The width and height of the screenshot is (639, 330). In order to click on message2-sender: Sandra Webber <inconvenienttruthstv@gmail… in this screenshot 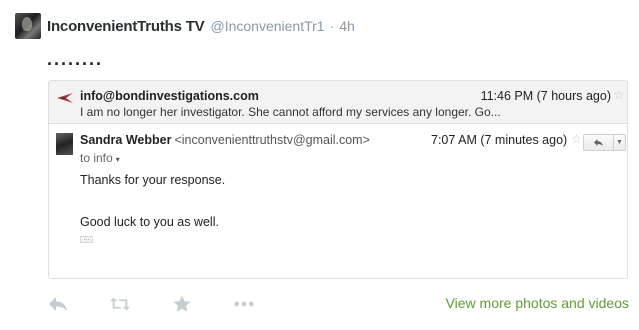, I will do `click(225, 140)`.